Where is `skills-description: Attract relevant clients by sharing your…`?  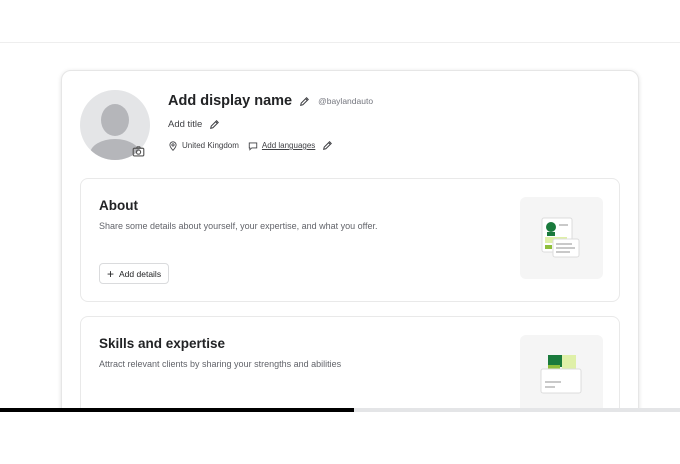
skills-description: Attract relevant clients by sharing your… is located at coordinates (220, 364).